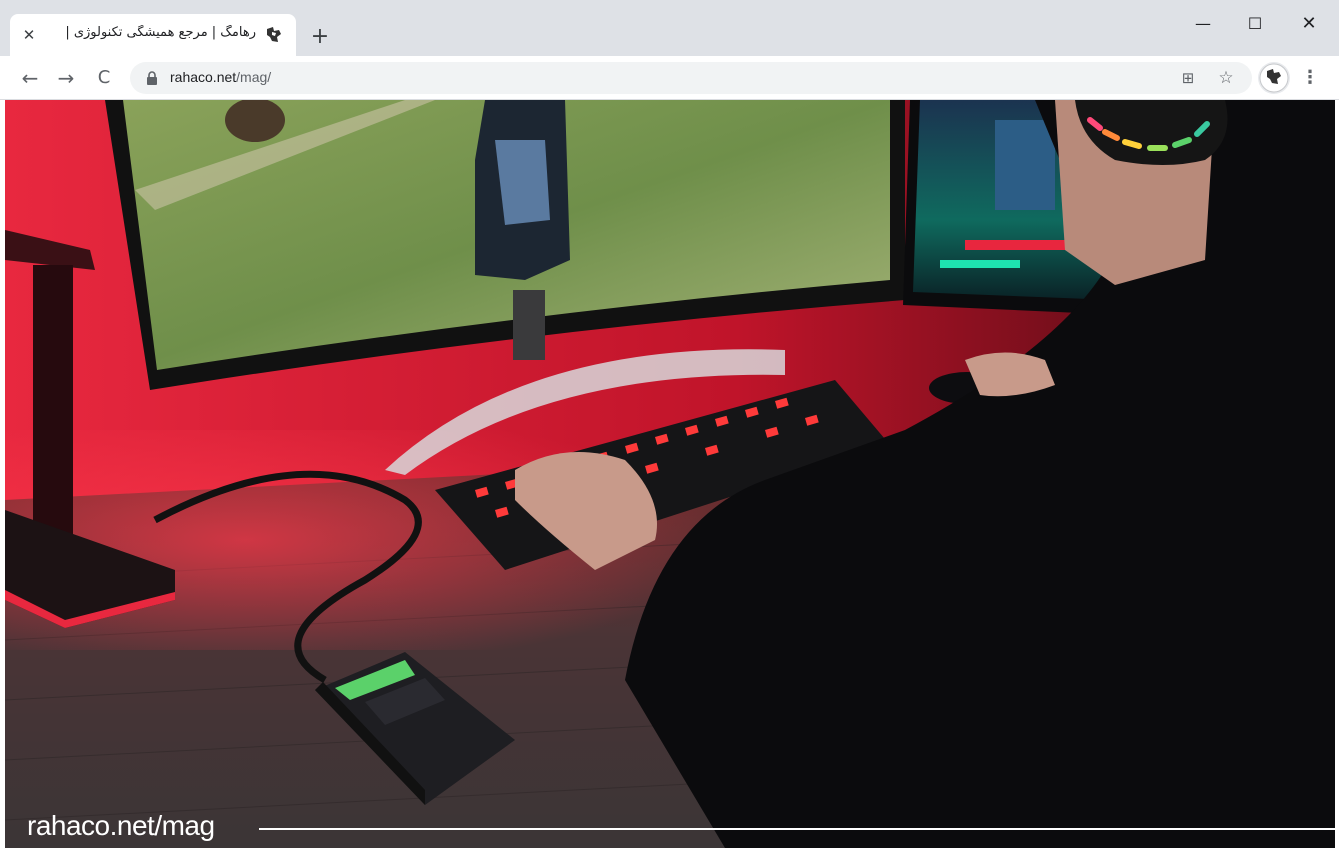 Image resolution: width=1339 pixels, height=848 pixels. What do you see at coordinates (160, 32) in the screenshot?
I see `tab-title: رهامگ | مرجع همیشگی تکنولوژی |` at bounding box center [160, 32].